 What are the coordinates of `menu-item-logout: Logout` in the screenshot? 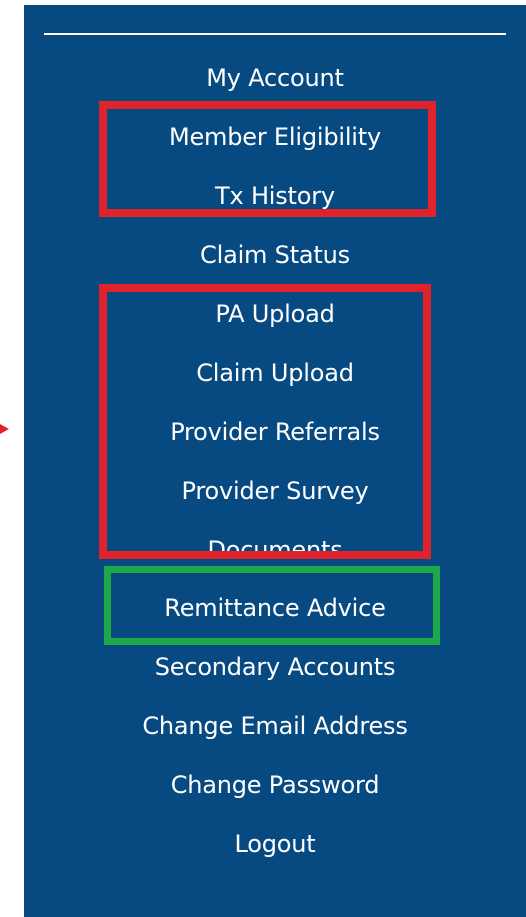 It's located at (275, 844).